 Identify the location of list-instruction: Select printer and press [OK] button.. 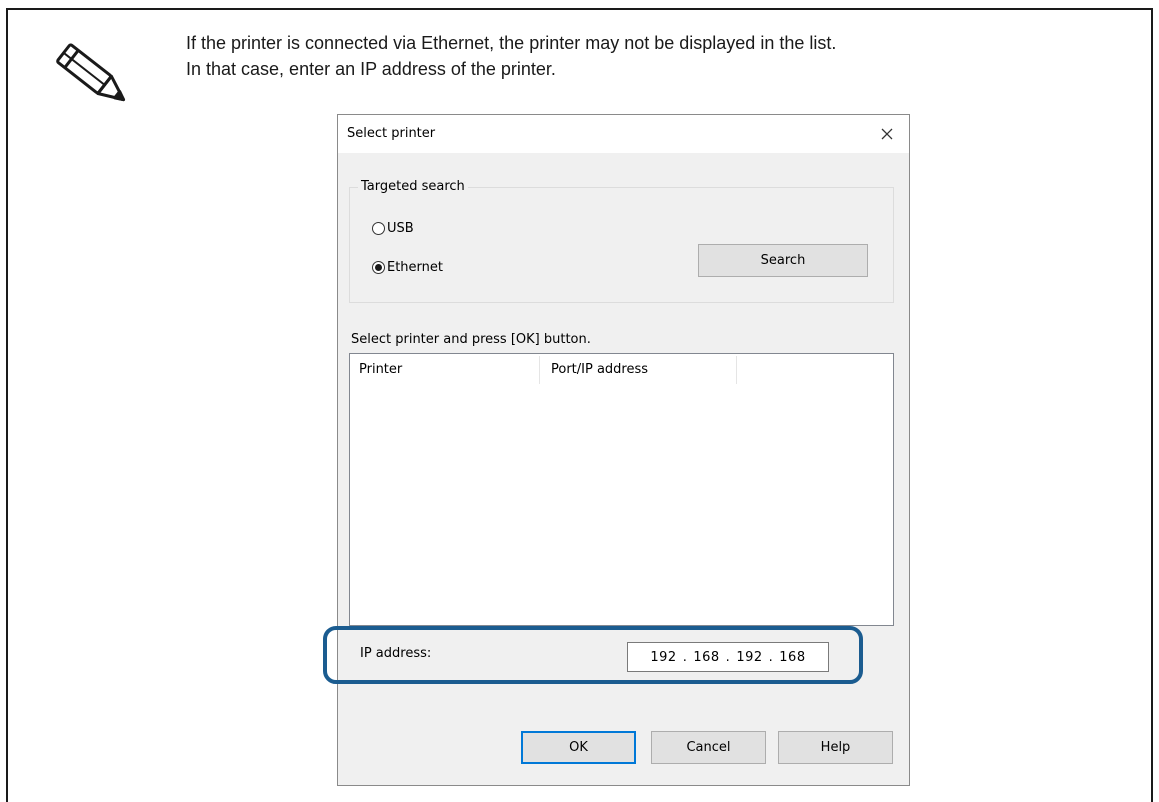
(471, 339).